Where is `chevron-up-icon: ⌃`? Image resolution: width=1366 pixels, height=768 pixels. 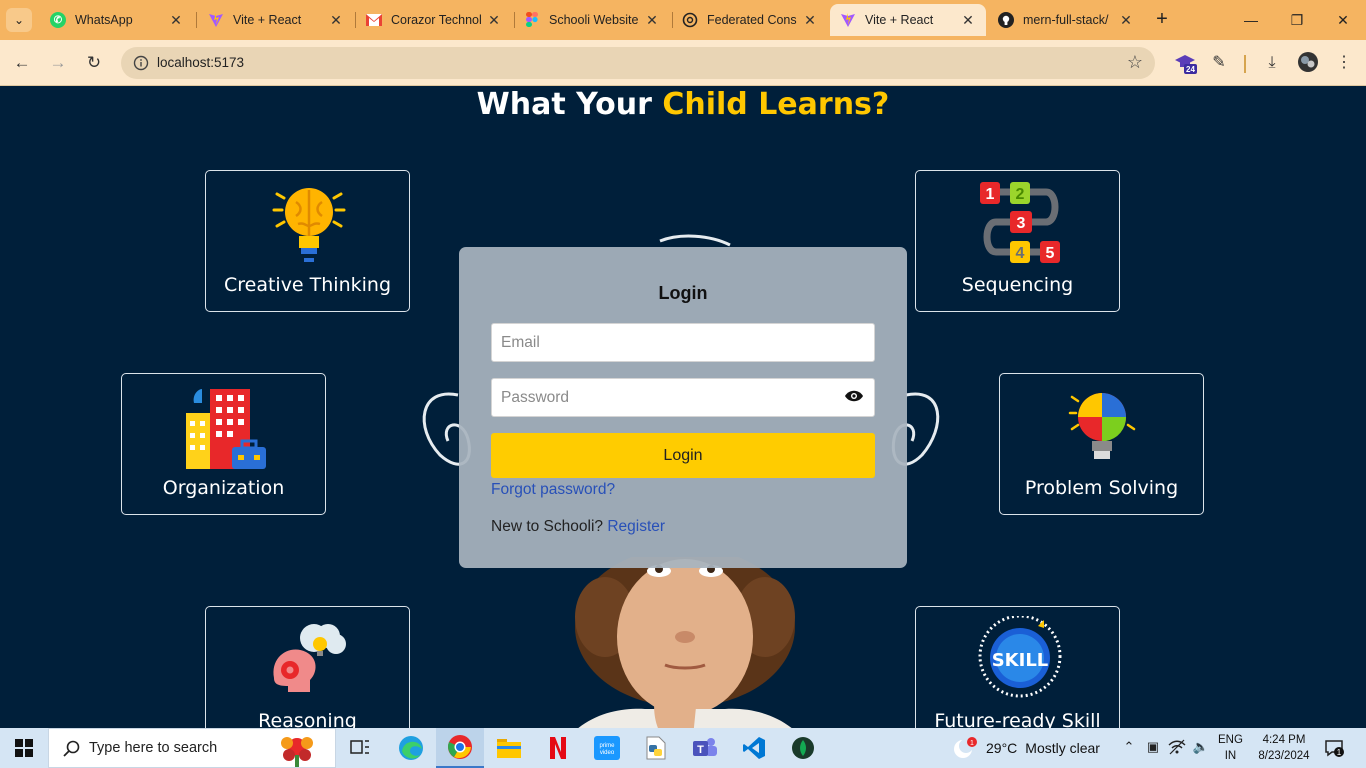 chevron-up-icon: ⌃ is located at coordinates (1129, 748).